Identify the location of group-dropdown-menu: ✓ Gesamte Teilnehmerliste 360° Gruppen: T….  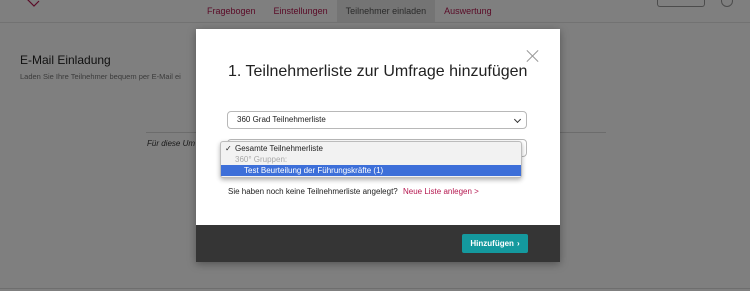
(371, 159).